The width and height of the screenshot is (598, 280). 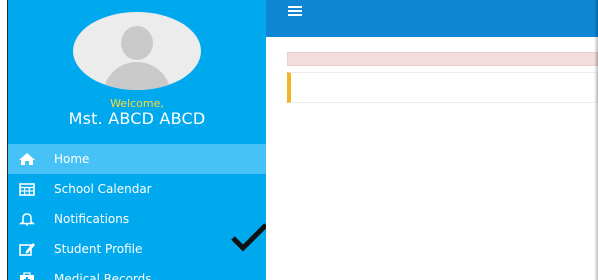 What do you see at coordinates (98, 249) in the screenshot?
I see `sidebar-item-label: Student Profile` at bounding box center [98, 249].